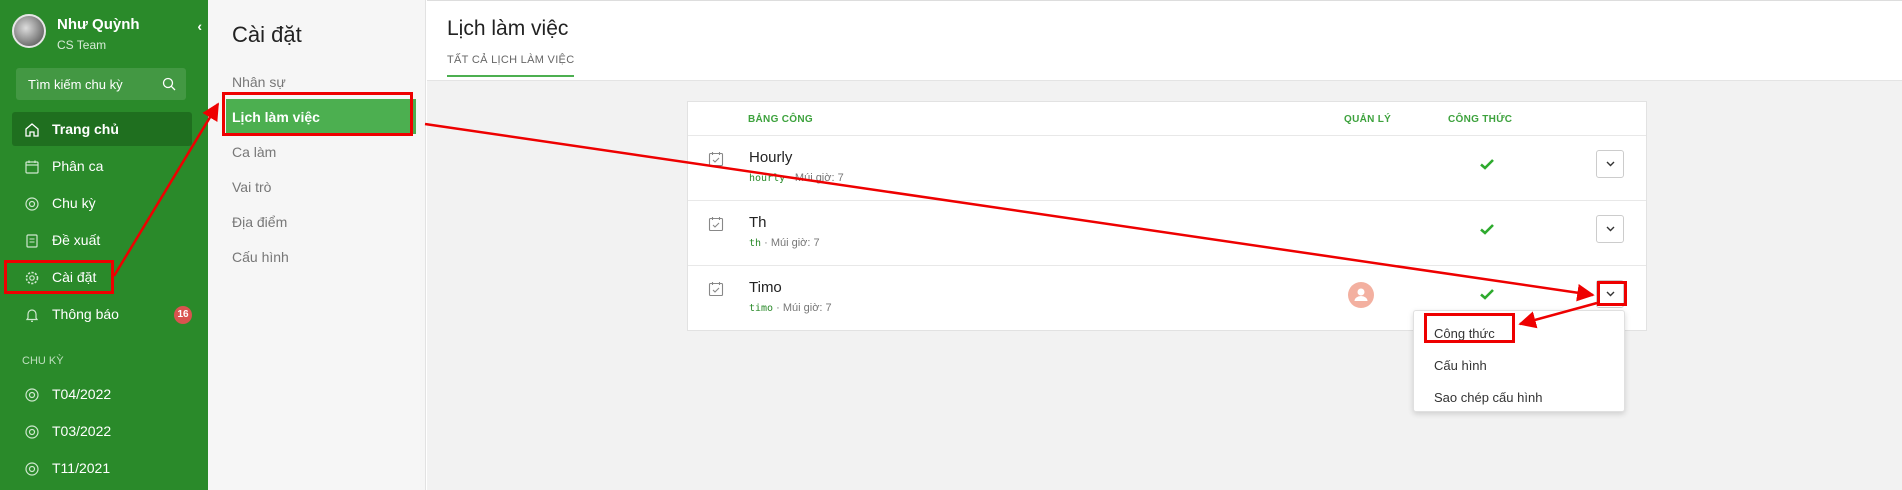  What do you see at coordinates (321, 186) in the screenshot?
I see `settings-item-roles: Vai trò` at bounding box center [321, 186].